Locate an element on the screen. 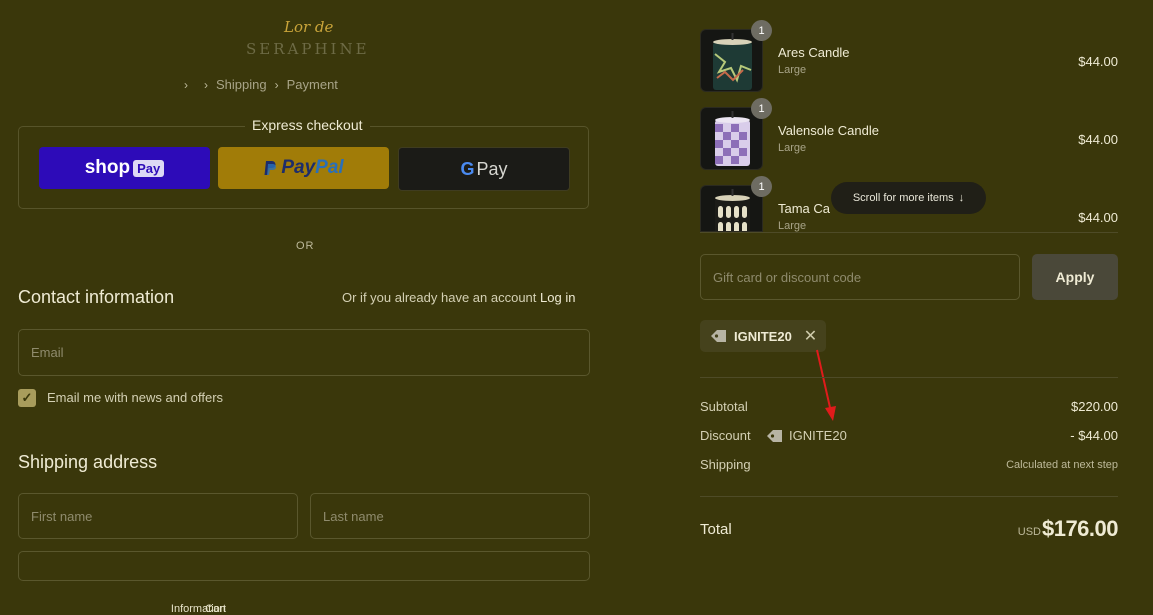 The image size is (1153, 615). google-icon: G is located at coordinates (467, 168).